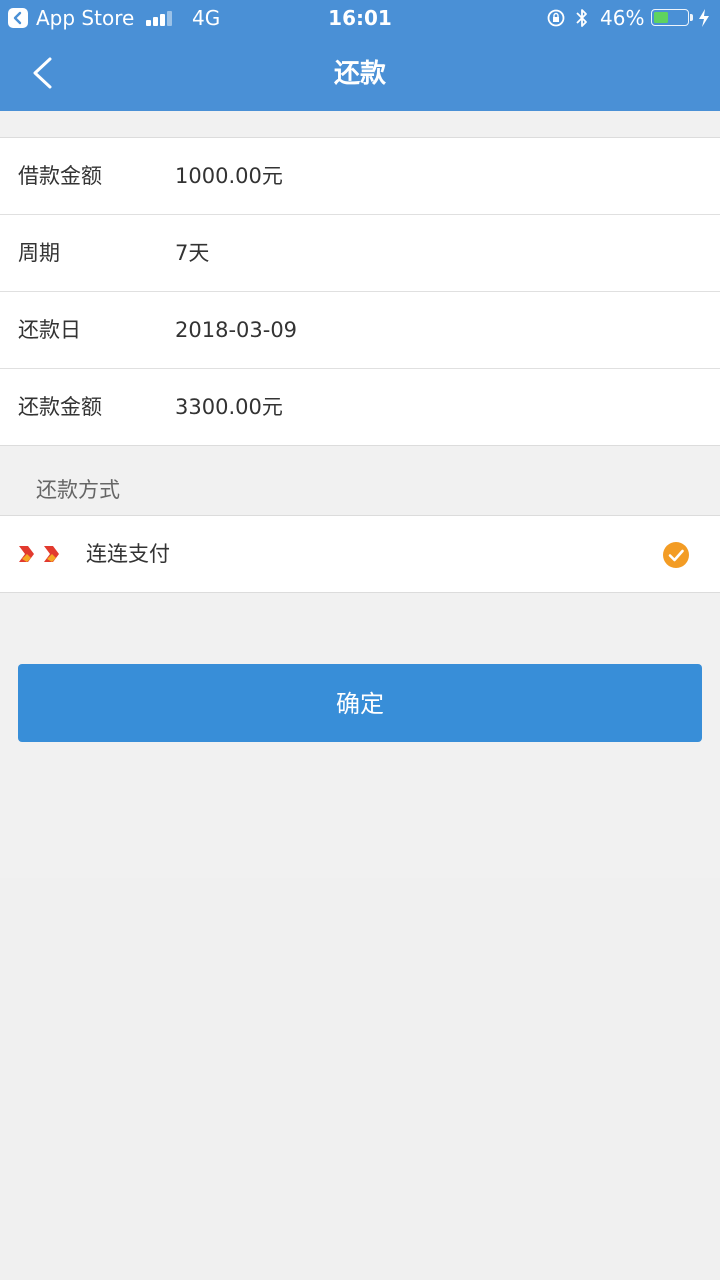 The height and width of the screenshot is (1280, 720). What do you see at coordinates (360, 176) in the screenshot?
I see `info-row-loan-amount: 借款金额 1000.00元` at bounding box center [360, 176].